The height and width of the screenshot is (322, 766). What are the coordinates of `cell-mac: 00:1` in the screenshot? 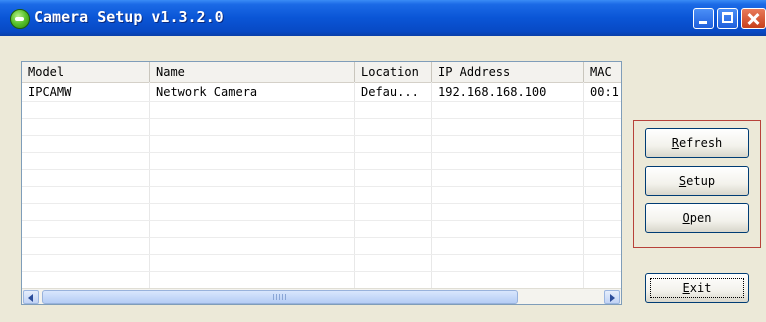 It's located at (604, 92).